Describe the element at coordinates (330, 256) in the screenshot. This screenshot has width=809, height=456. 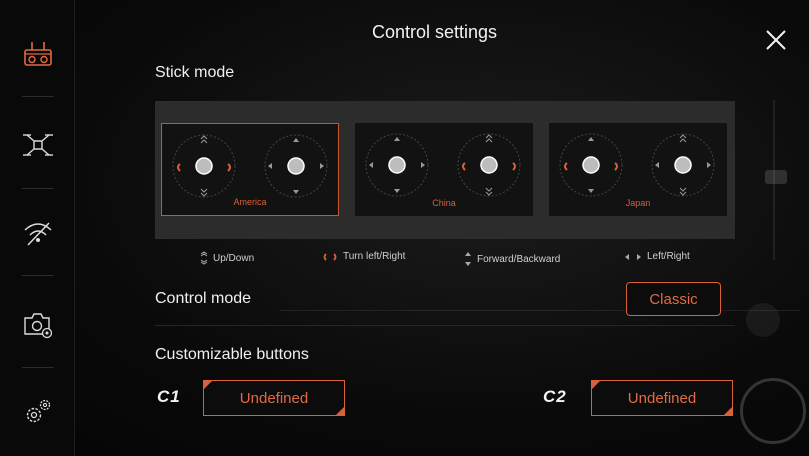
I see `turn-arrows-icon` at that location.